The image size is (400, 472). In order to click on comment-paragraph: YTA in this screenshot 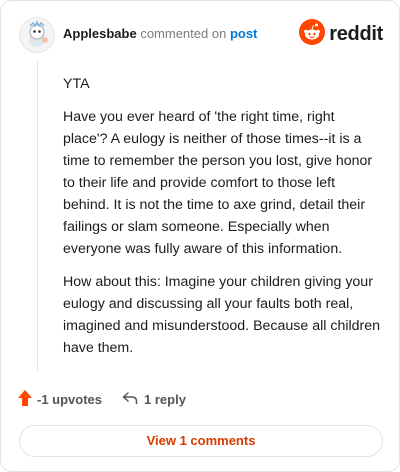, I will do `click(76, 84)`.